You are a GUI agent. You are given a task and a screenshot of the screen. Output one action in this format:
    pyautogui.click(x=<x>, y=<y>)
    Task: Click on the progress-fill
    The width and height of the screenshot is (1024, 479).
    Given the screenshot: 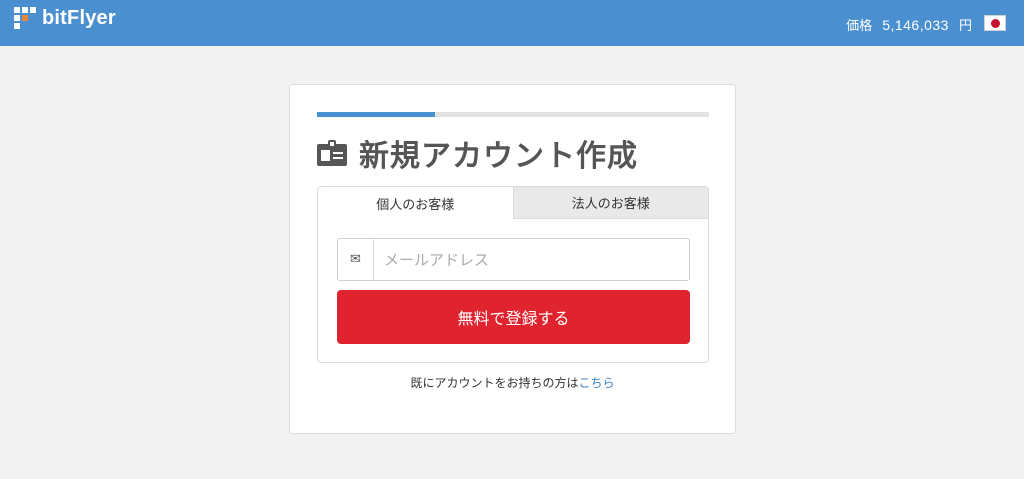 What is the action you would take?
    pyautogui.click(x=376, y=114)
    